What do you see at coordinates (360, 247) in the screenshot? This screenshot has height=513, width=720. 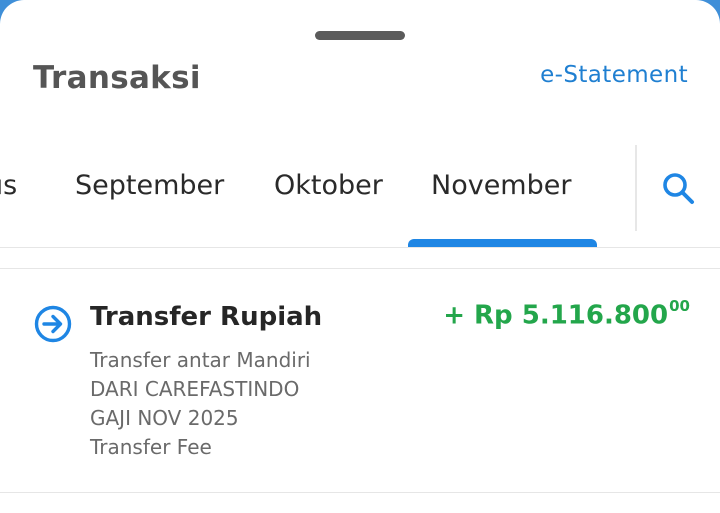 I see `tabs-bottom-divider` at bounding box center [360, 247].